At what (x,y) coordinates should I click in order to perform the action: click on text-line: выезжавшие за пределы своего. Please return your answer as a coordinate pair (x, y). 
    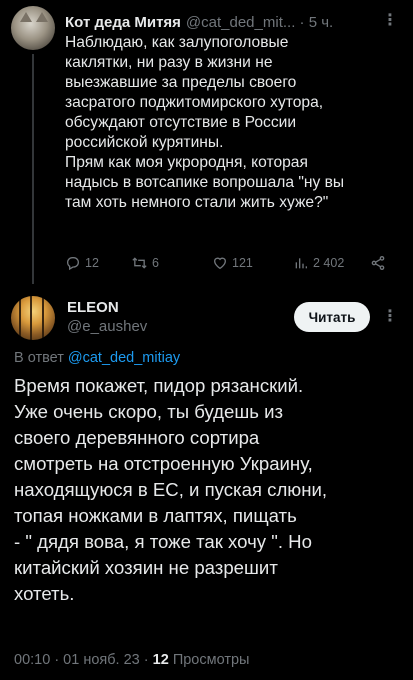
    Looking at the image, I should click on (181, 82).